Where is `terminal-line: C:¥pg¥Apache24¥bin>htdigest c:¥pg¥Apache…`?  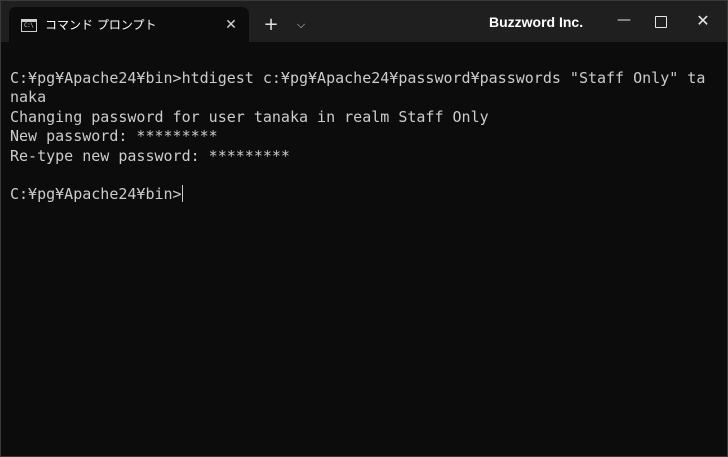 terminal-line: C:¥pg¥Apache24¥bin>htdigest c:¥pg¥Apache… is located at coordinates (358, 78).